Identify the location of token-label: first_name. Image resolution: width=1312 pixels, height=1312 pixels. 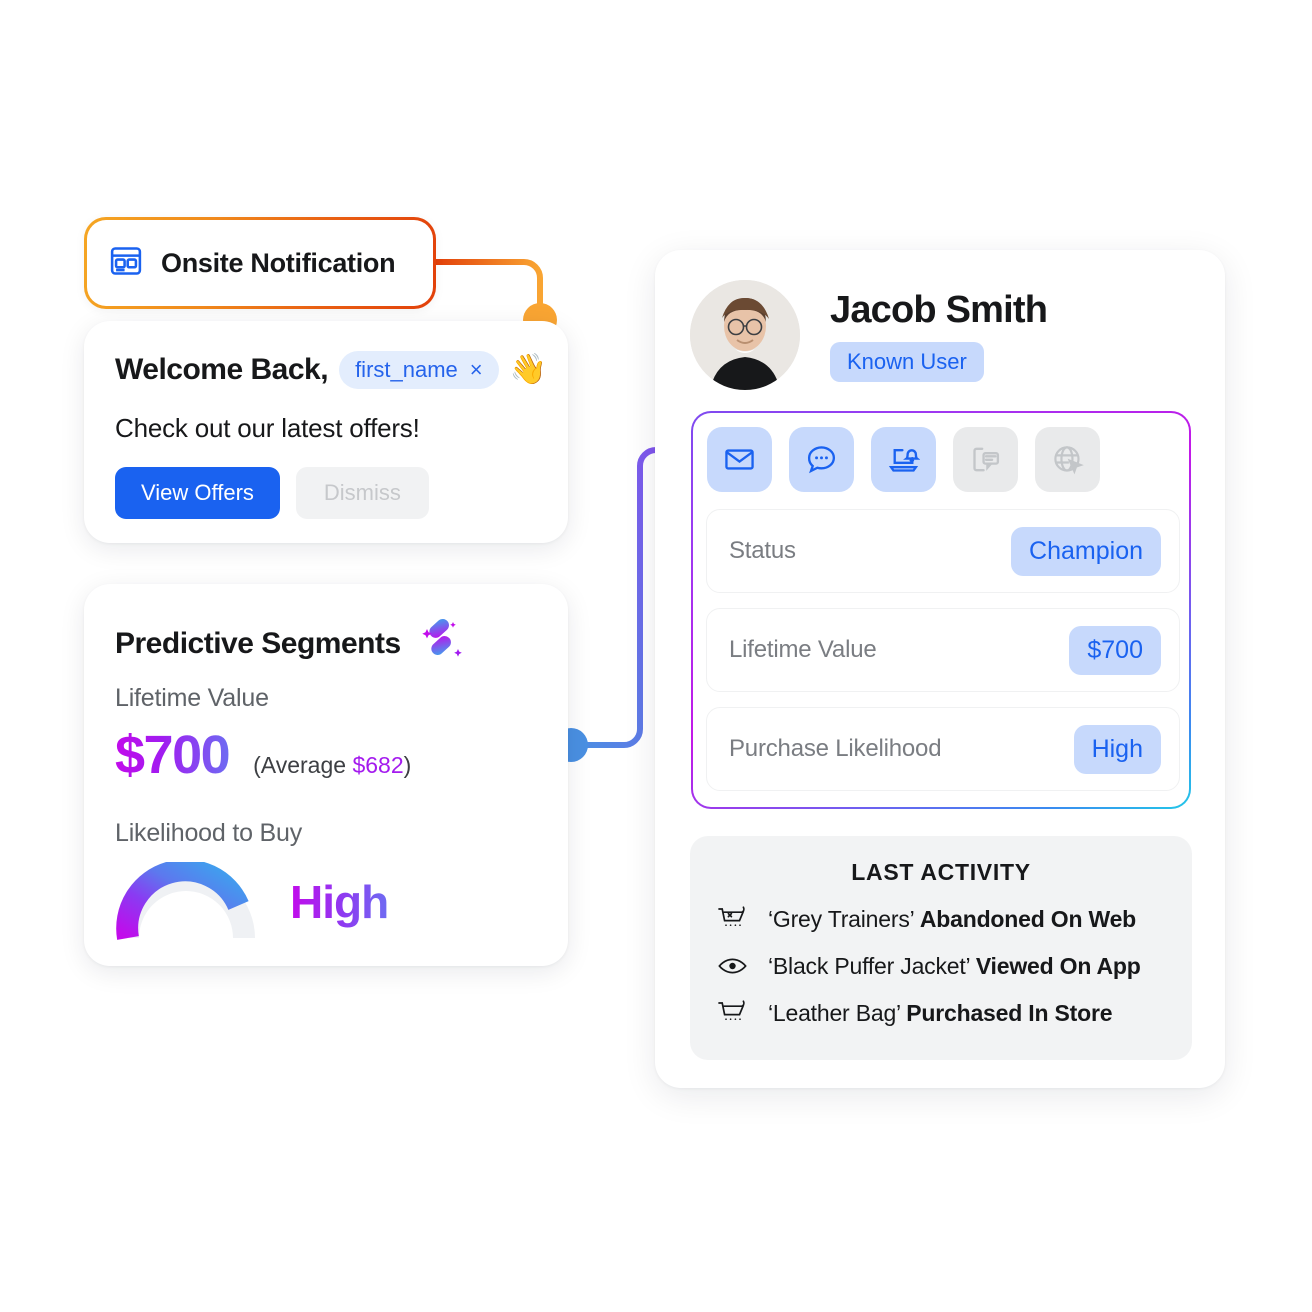
(406, 369).